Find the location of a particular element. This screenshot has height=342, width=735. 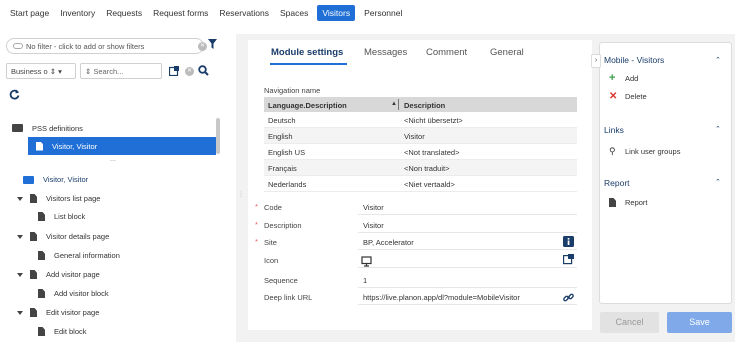

code-input: Visitor is located at coordinates (467, 207).